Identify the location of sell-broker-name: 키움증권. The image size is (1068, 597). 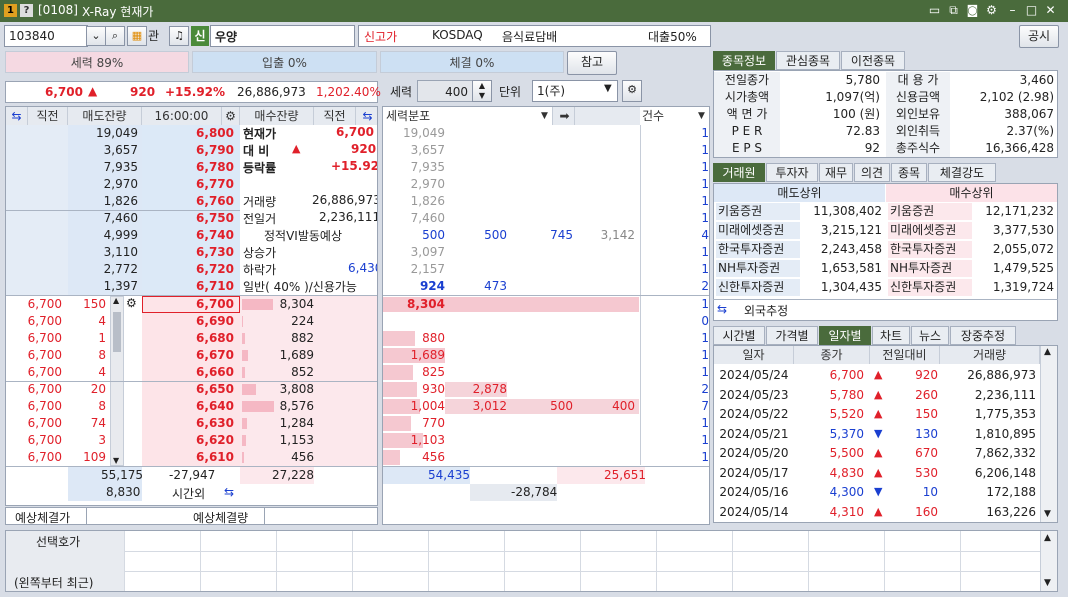
(758, 211).